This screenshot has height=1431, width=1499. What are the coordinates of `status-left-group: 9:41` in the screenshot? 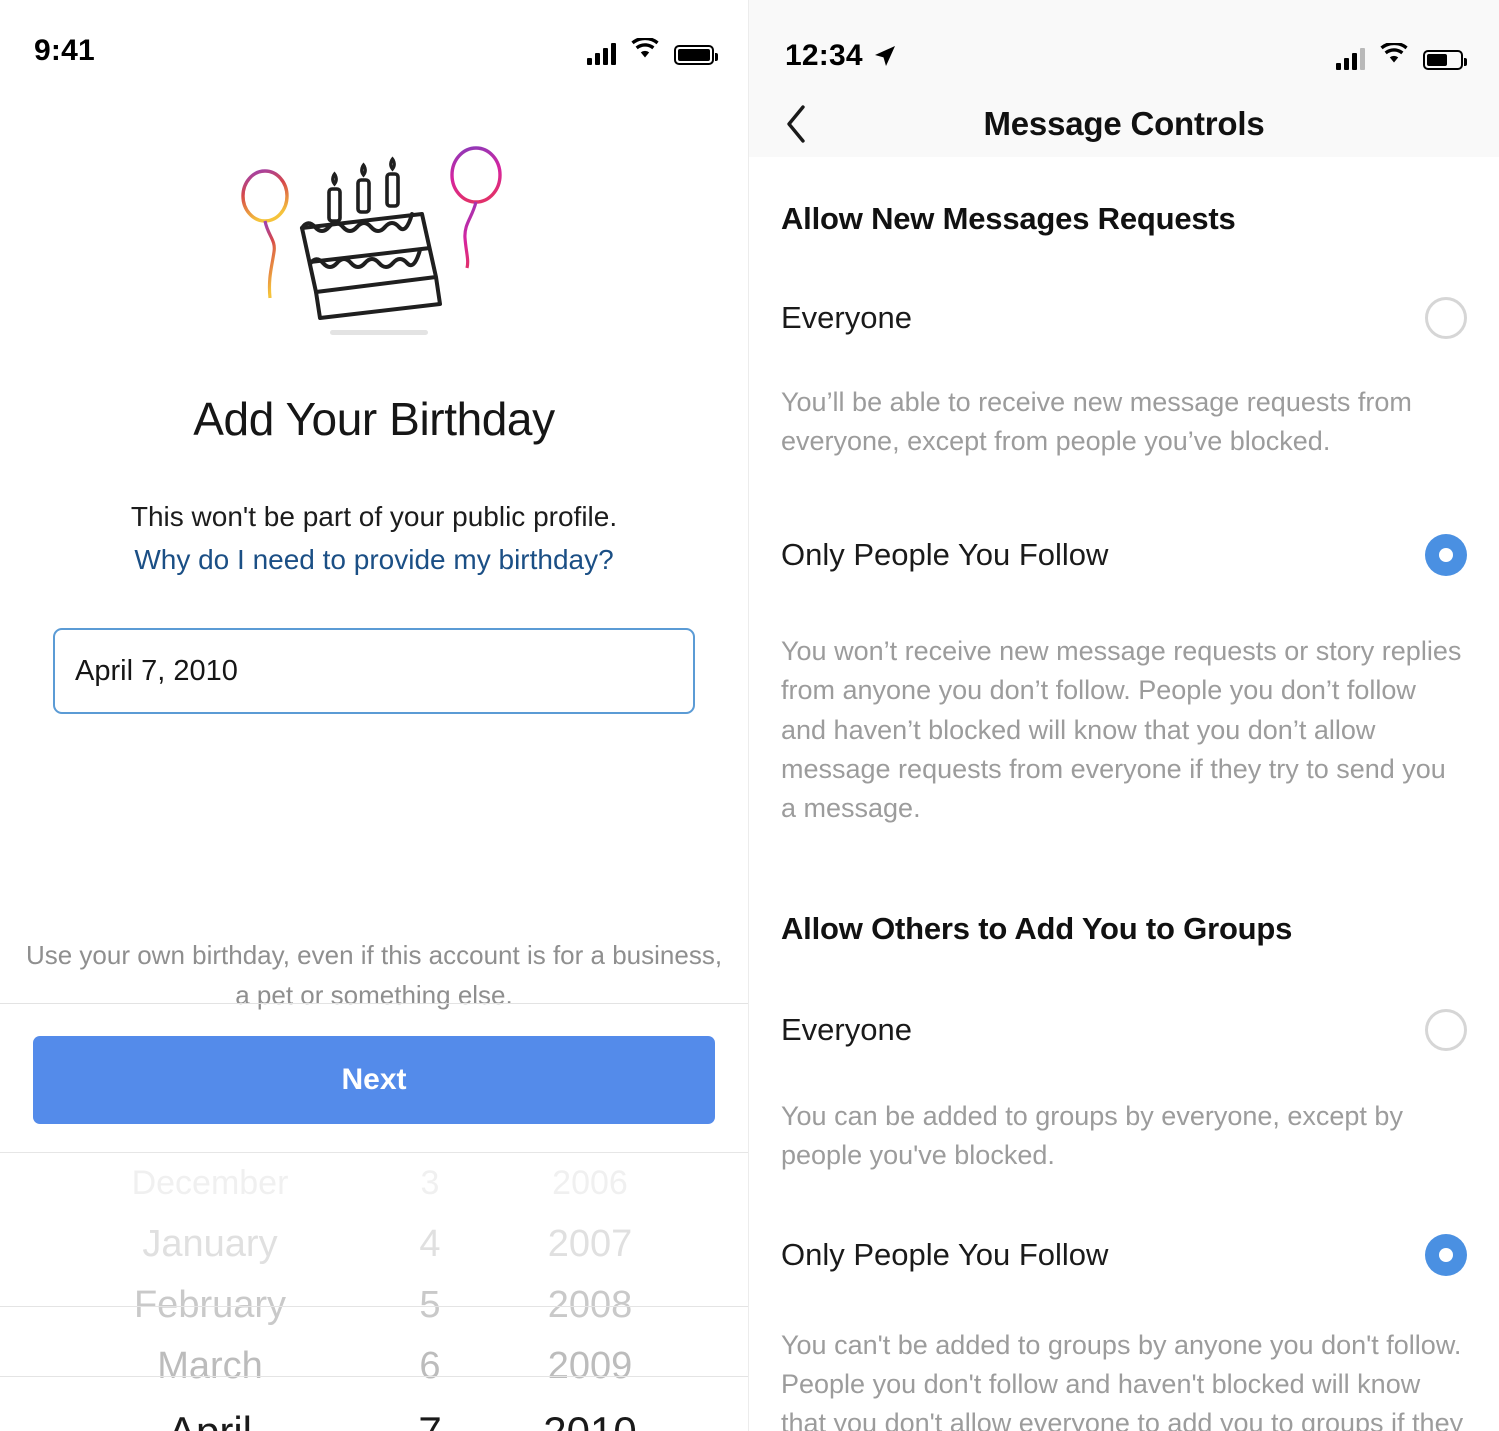 It's located at (64, 51).